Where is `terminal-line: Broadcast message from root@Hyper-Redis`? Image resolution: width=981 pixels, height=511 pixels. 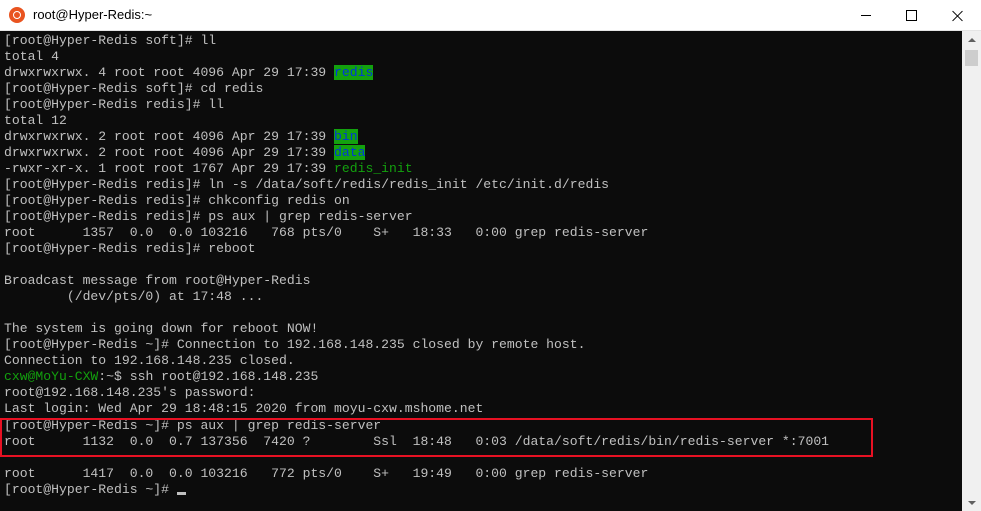
terminal-line: Broadcast message from root@Hyper-Redis is located at coordinates (157, 281).